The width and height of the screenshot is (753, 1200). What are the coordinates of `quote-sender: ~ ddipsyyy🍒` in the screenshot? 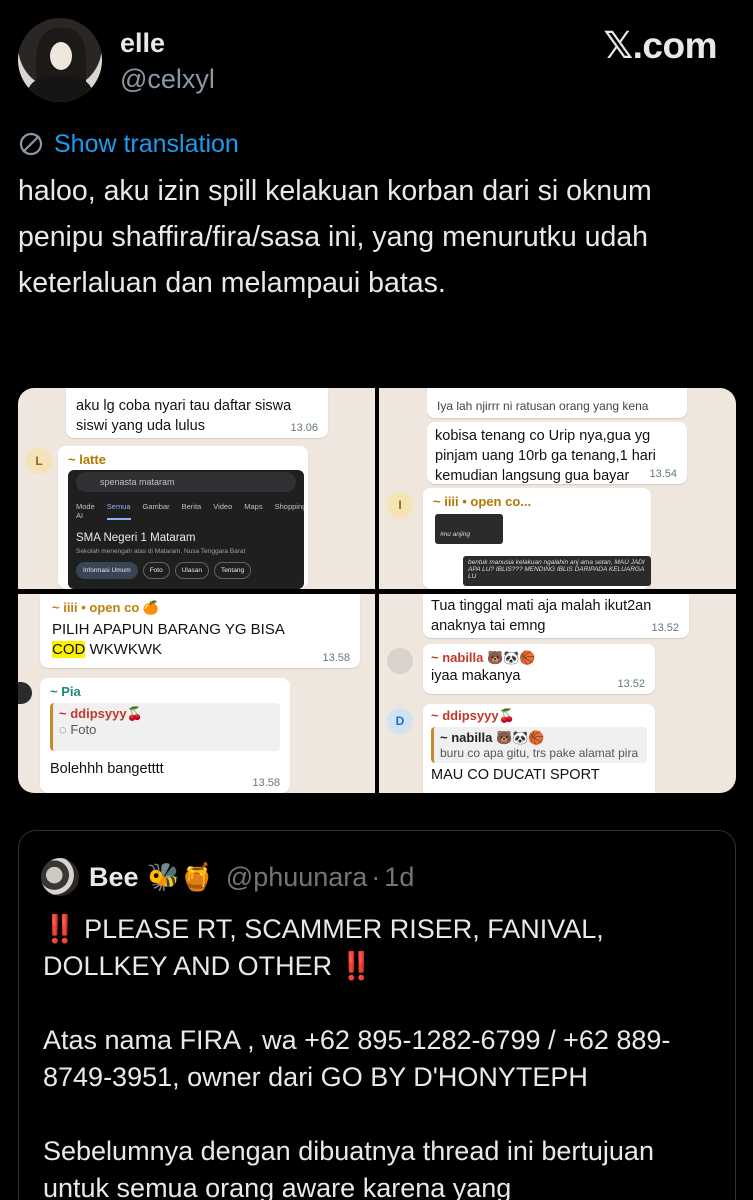 It's located at (101, 713).